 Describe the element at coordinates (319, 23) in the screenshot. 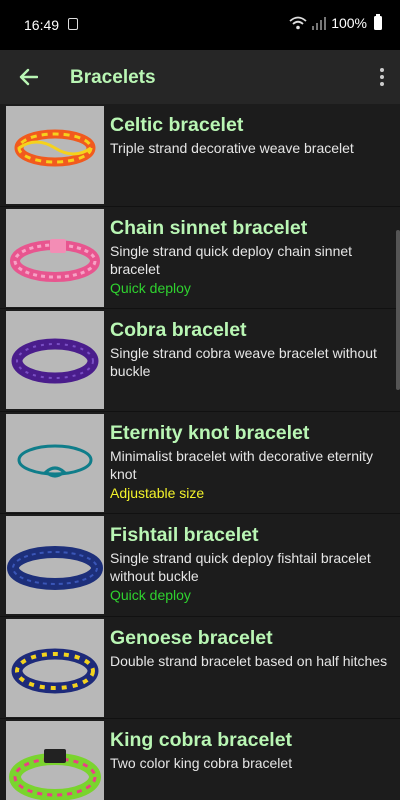

I see `signal-icon` at that location.